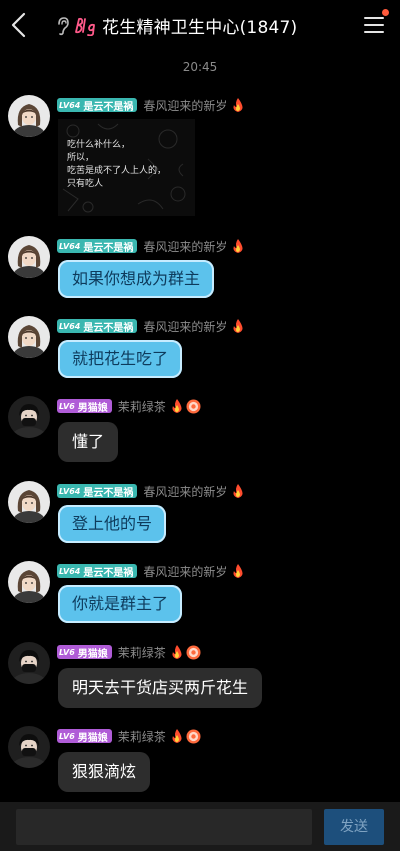 The image size is (400, 851). Describe the element at coordinates (164, 827) in the screenshot. I see `message-input` at that location.